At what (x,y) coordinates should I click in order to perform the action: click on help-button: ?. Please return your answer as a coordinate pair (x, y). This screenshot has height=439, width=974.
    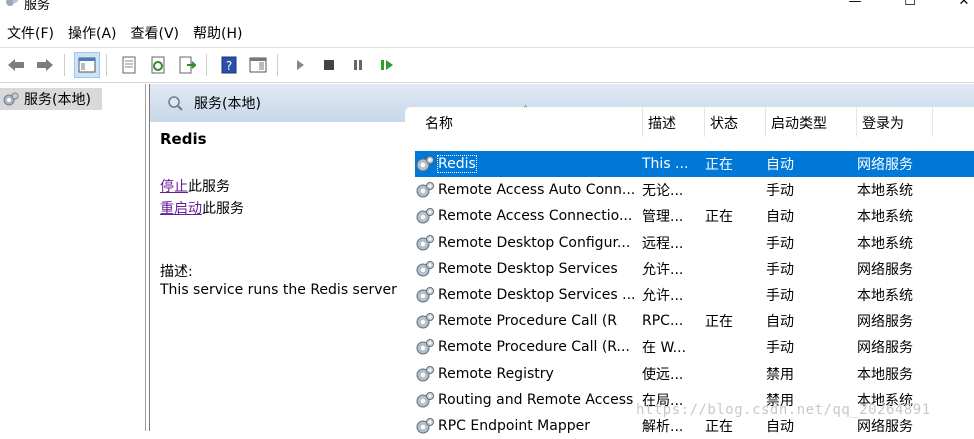
    Looking at the image, I should click on (229, 65).